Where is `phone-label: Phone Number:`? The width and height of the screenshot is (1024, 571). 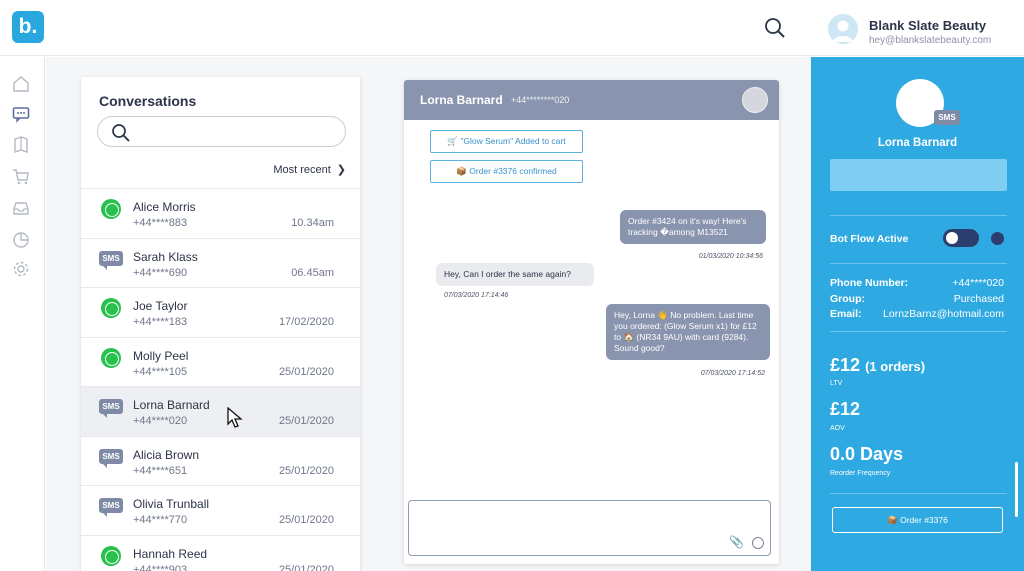
phone-label: Phone Number: is located at coordinates (869, 283).